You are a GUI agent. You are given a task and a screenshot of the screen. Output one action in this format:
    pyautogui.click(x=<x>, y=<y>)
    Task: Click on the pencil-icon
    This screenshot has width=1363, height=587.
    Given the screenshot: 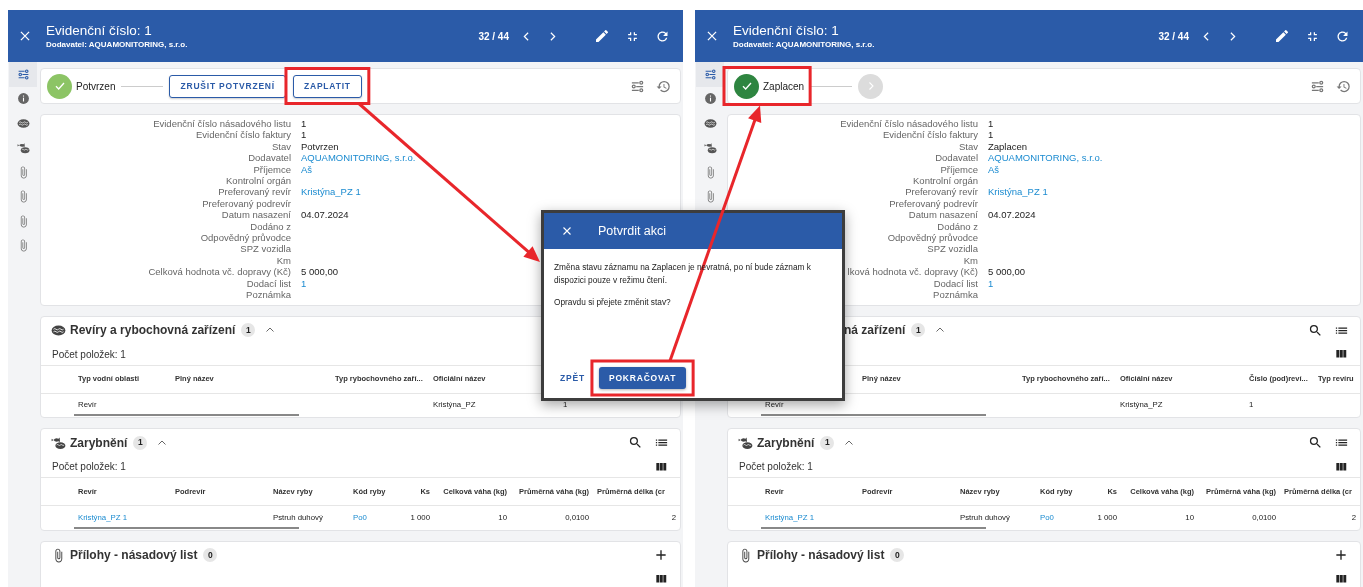 What is the action you would take?
    pyautogui.click(x=602, y=36)
    